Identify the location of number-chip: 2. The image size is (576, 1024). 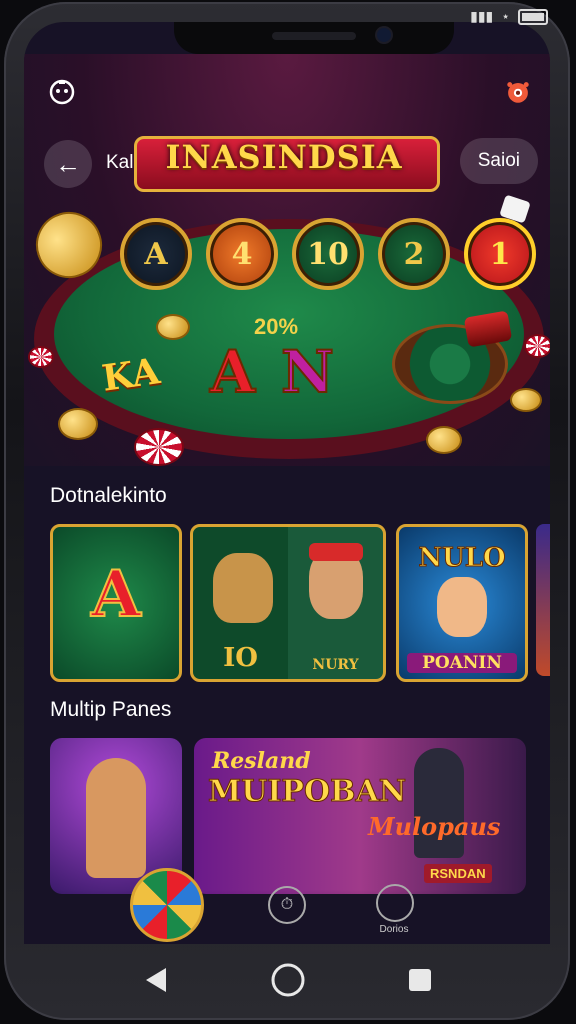
(414, 254).